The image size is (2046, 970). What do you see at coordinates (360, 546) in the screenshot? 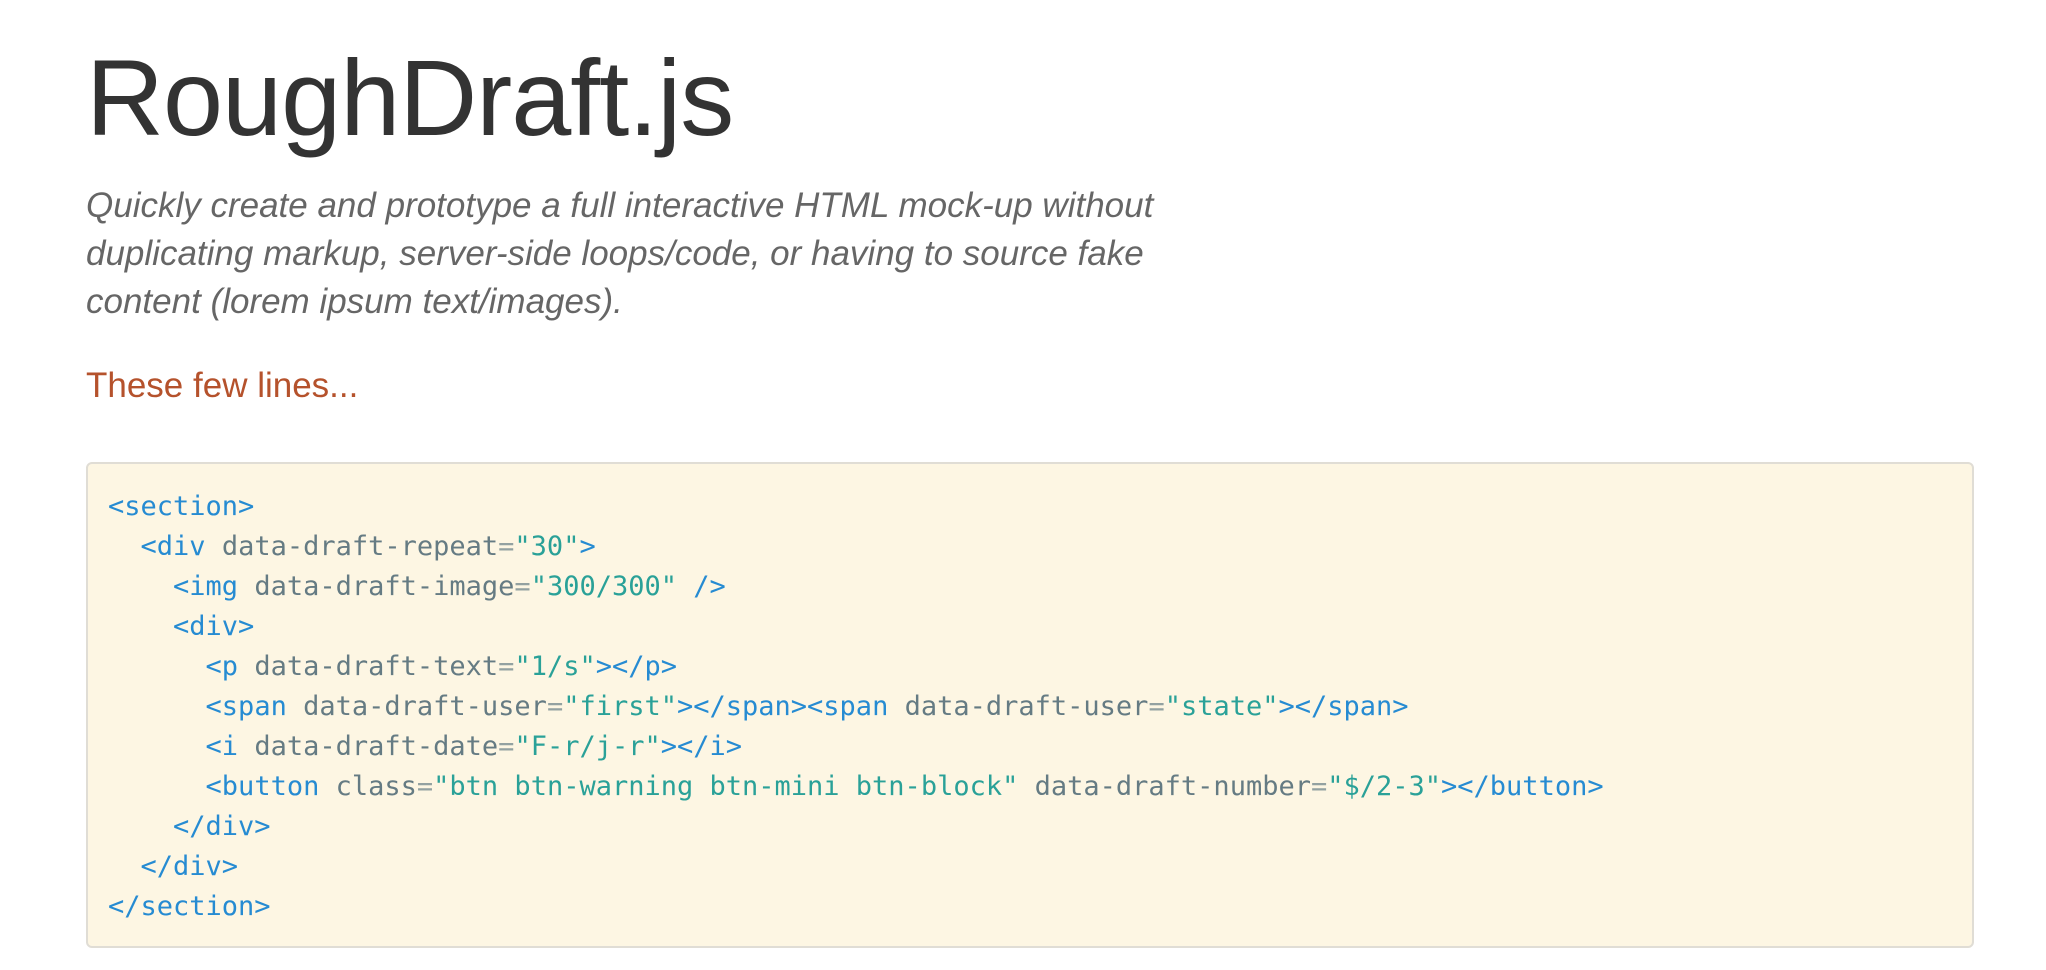
I see `code-token-attr: data-draft-repeat` at bounding box center [360, 546].